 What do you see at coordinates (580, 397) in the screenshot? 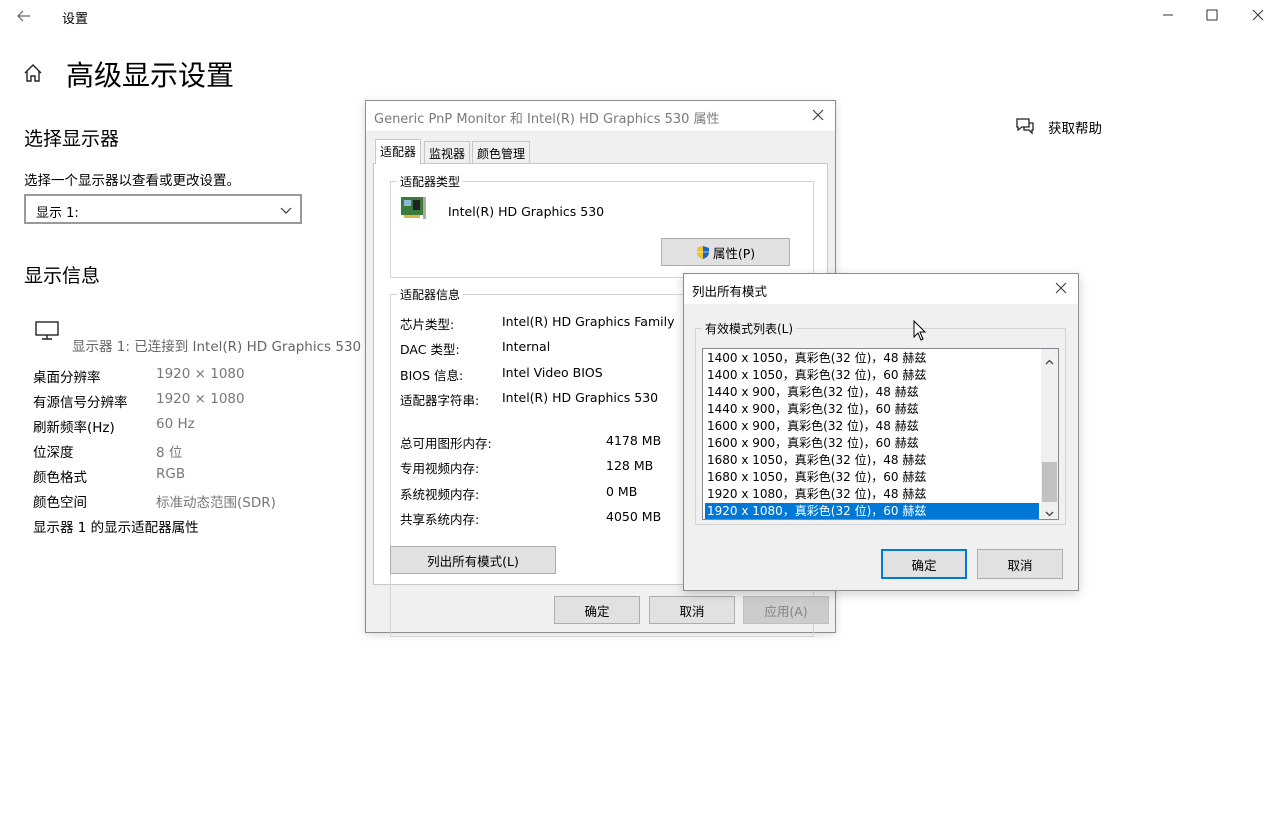
I see `adapter-info-value: Intel(R) HD Graphics 530` at bounding box center [580, 397].